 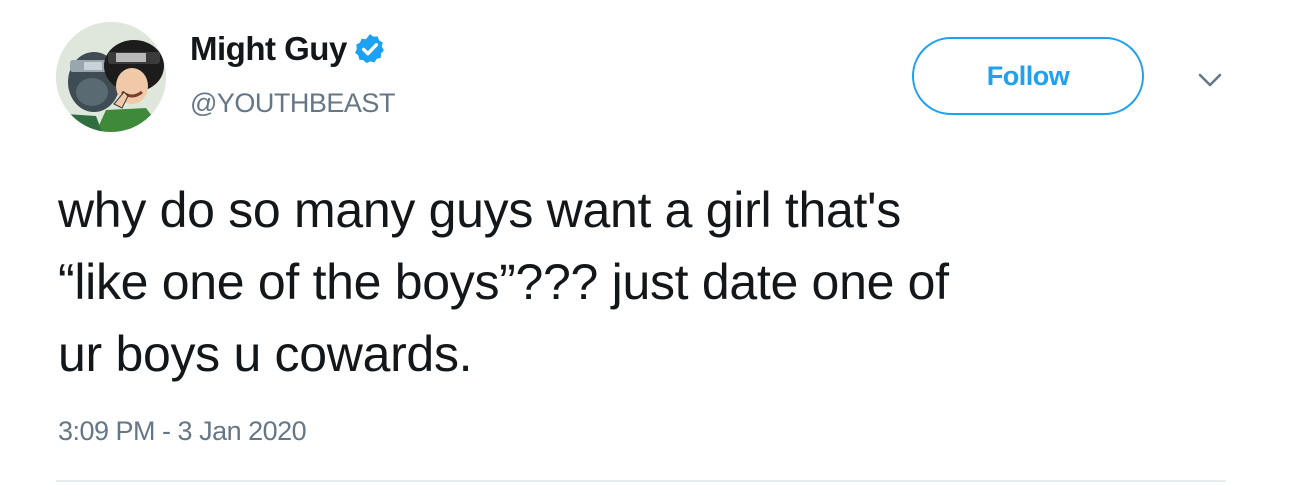 I want to click on anime-avatar-icon, so click(x=111, y=77).